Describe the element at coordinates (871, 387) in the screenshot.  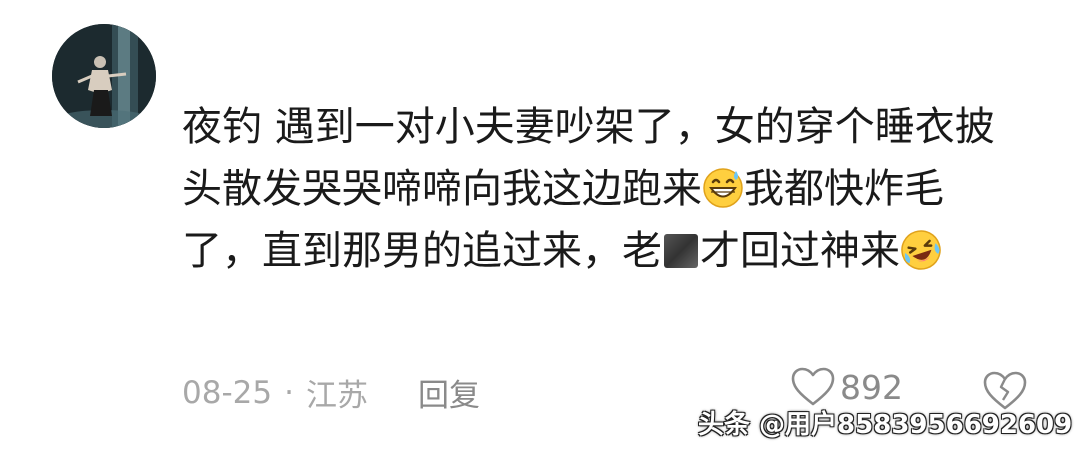
I see `like-count: 892` at that location.